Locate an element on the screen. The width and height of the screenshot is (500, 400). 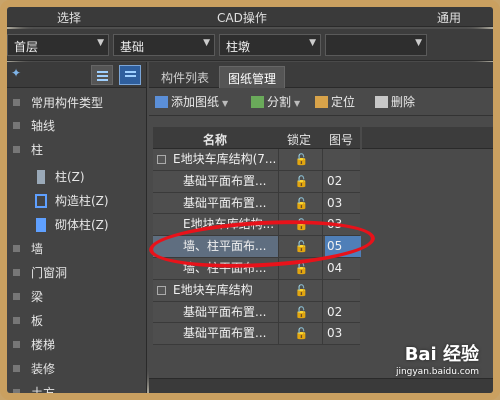
split-button: 分割 ▼ is located at coordinates (275, 101).